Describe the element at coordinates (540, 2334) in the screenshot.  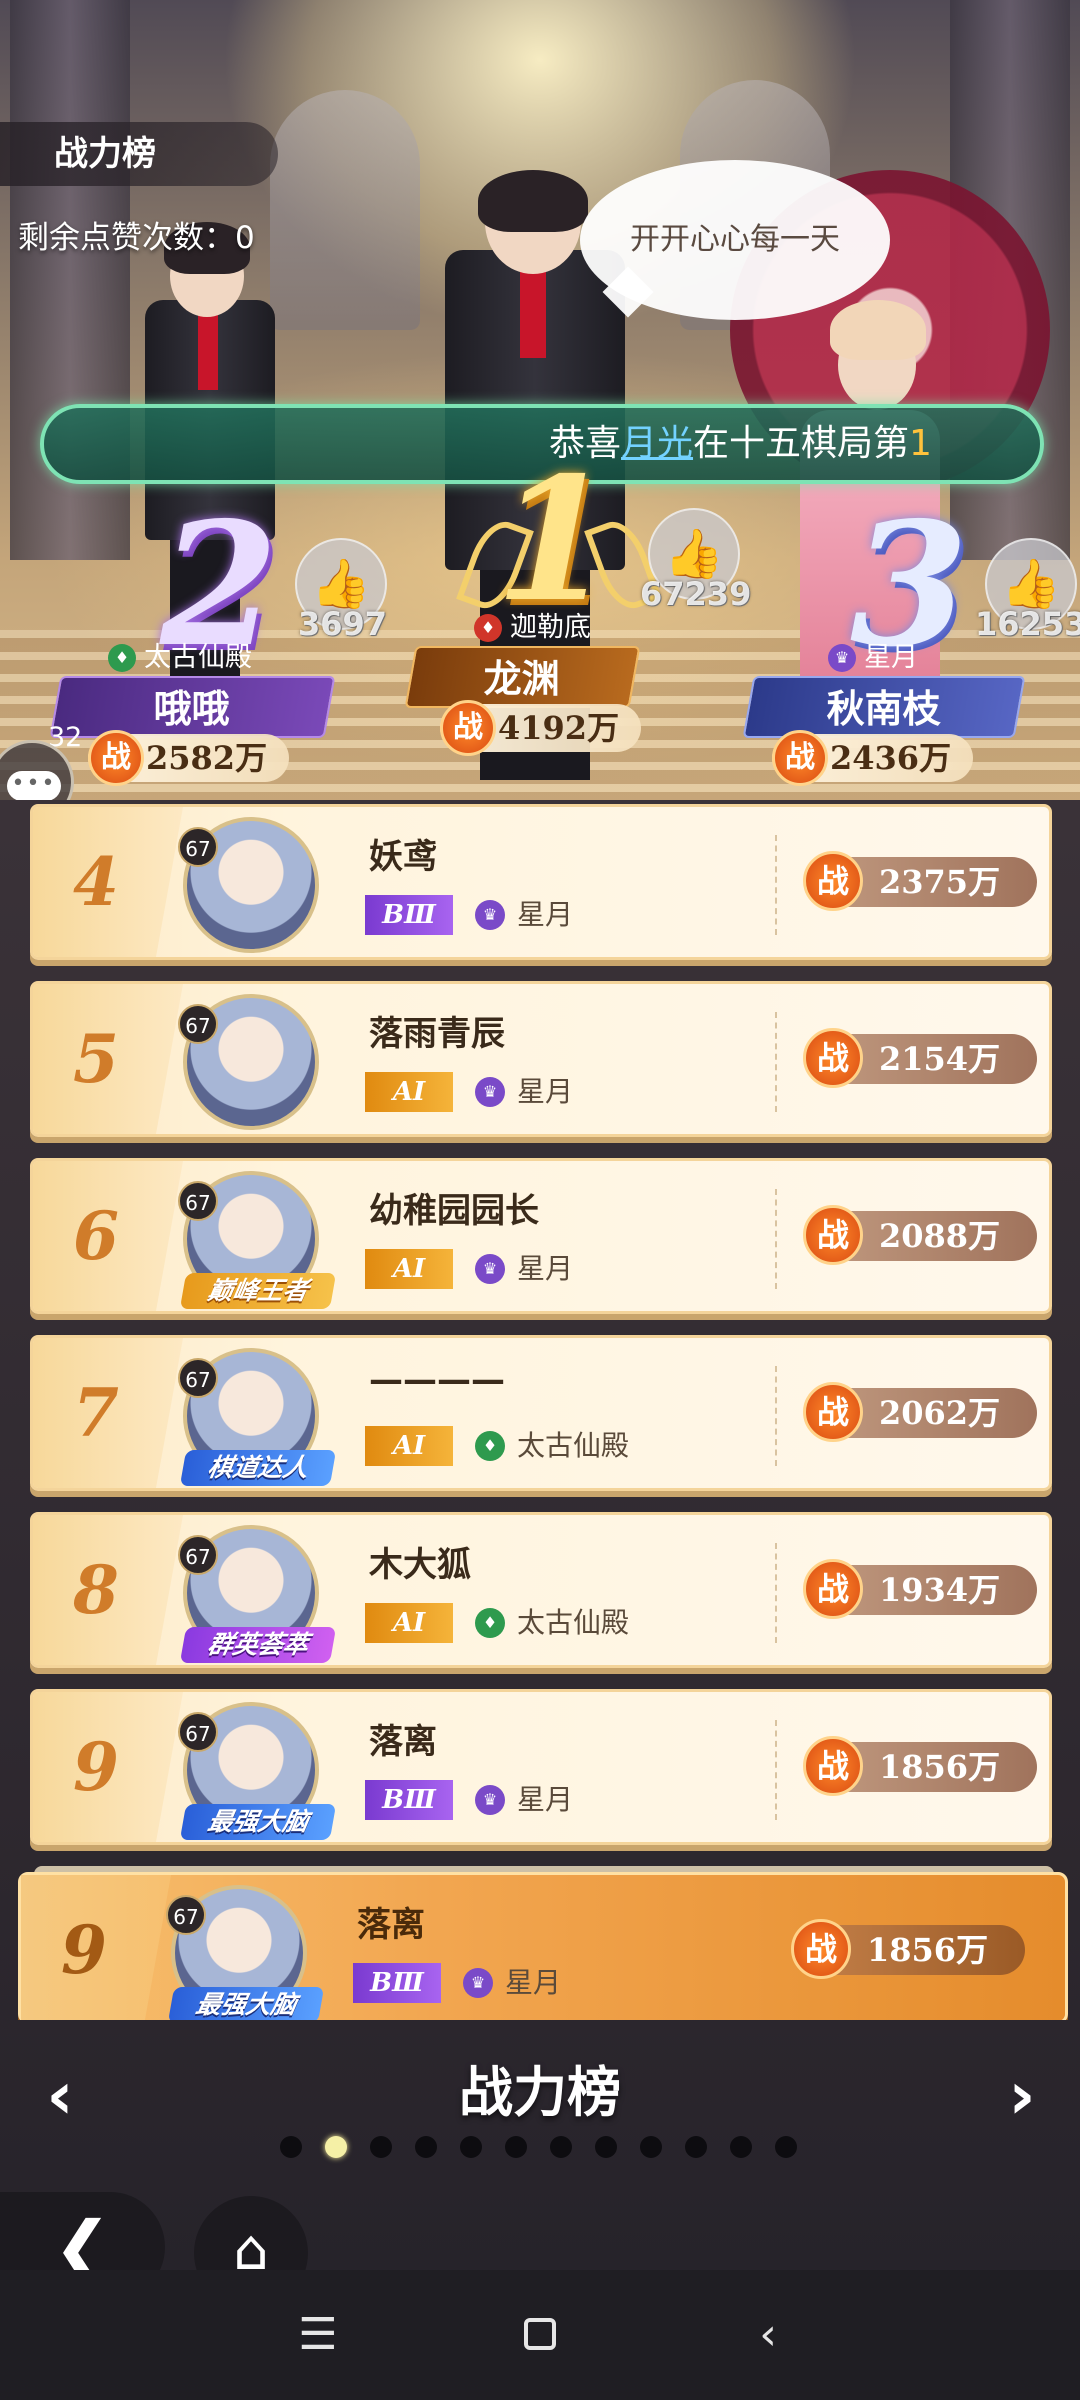
I see `home-system-button` at that location.